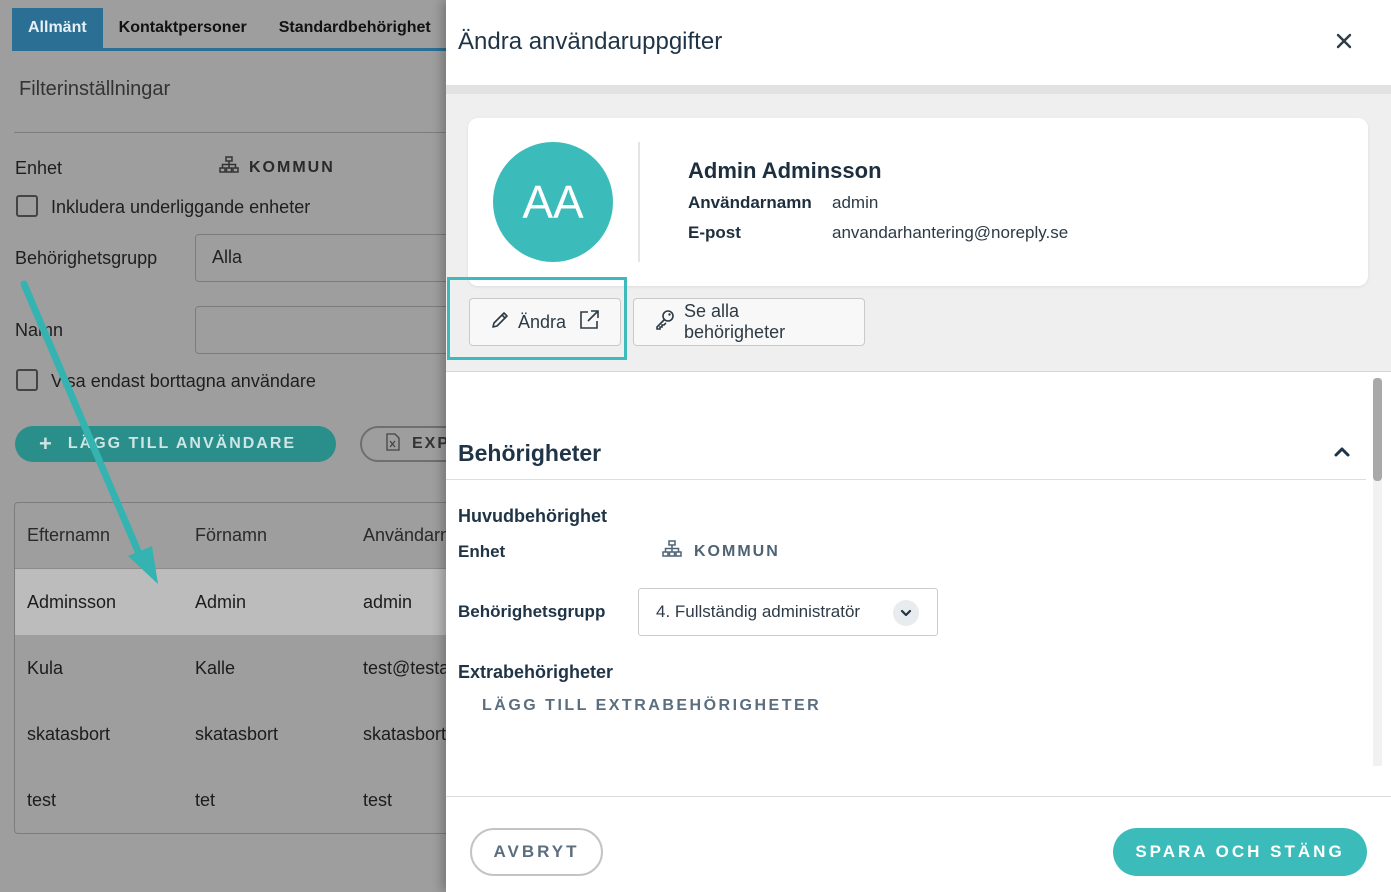  What do you see at coordinates (553, 202) in the screenshot?
I see `avatar: AA` at bounding box center [553, 202].